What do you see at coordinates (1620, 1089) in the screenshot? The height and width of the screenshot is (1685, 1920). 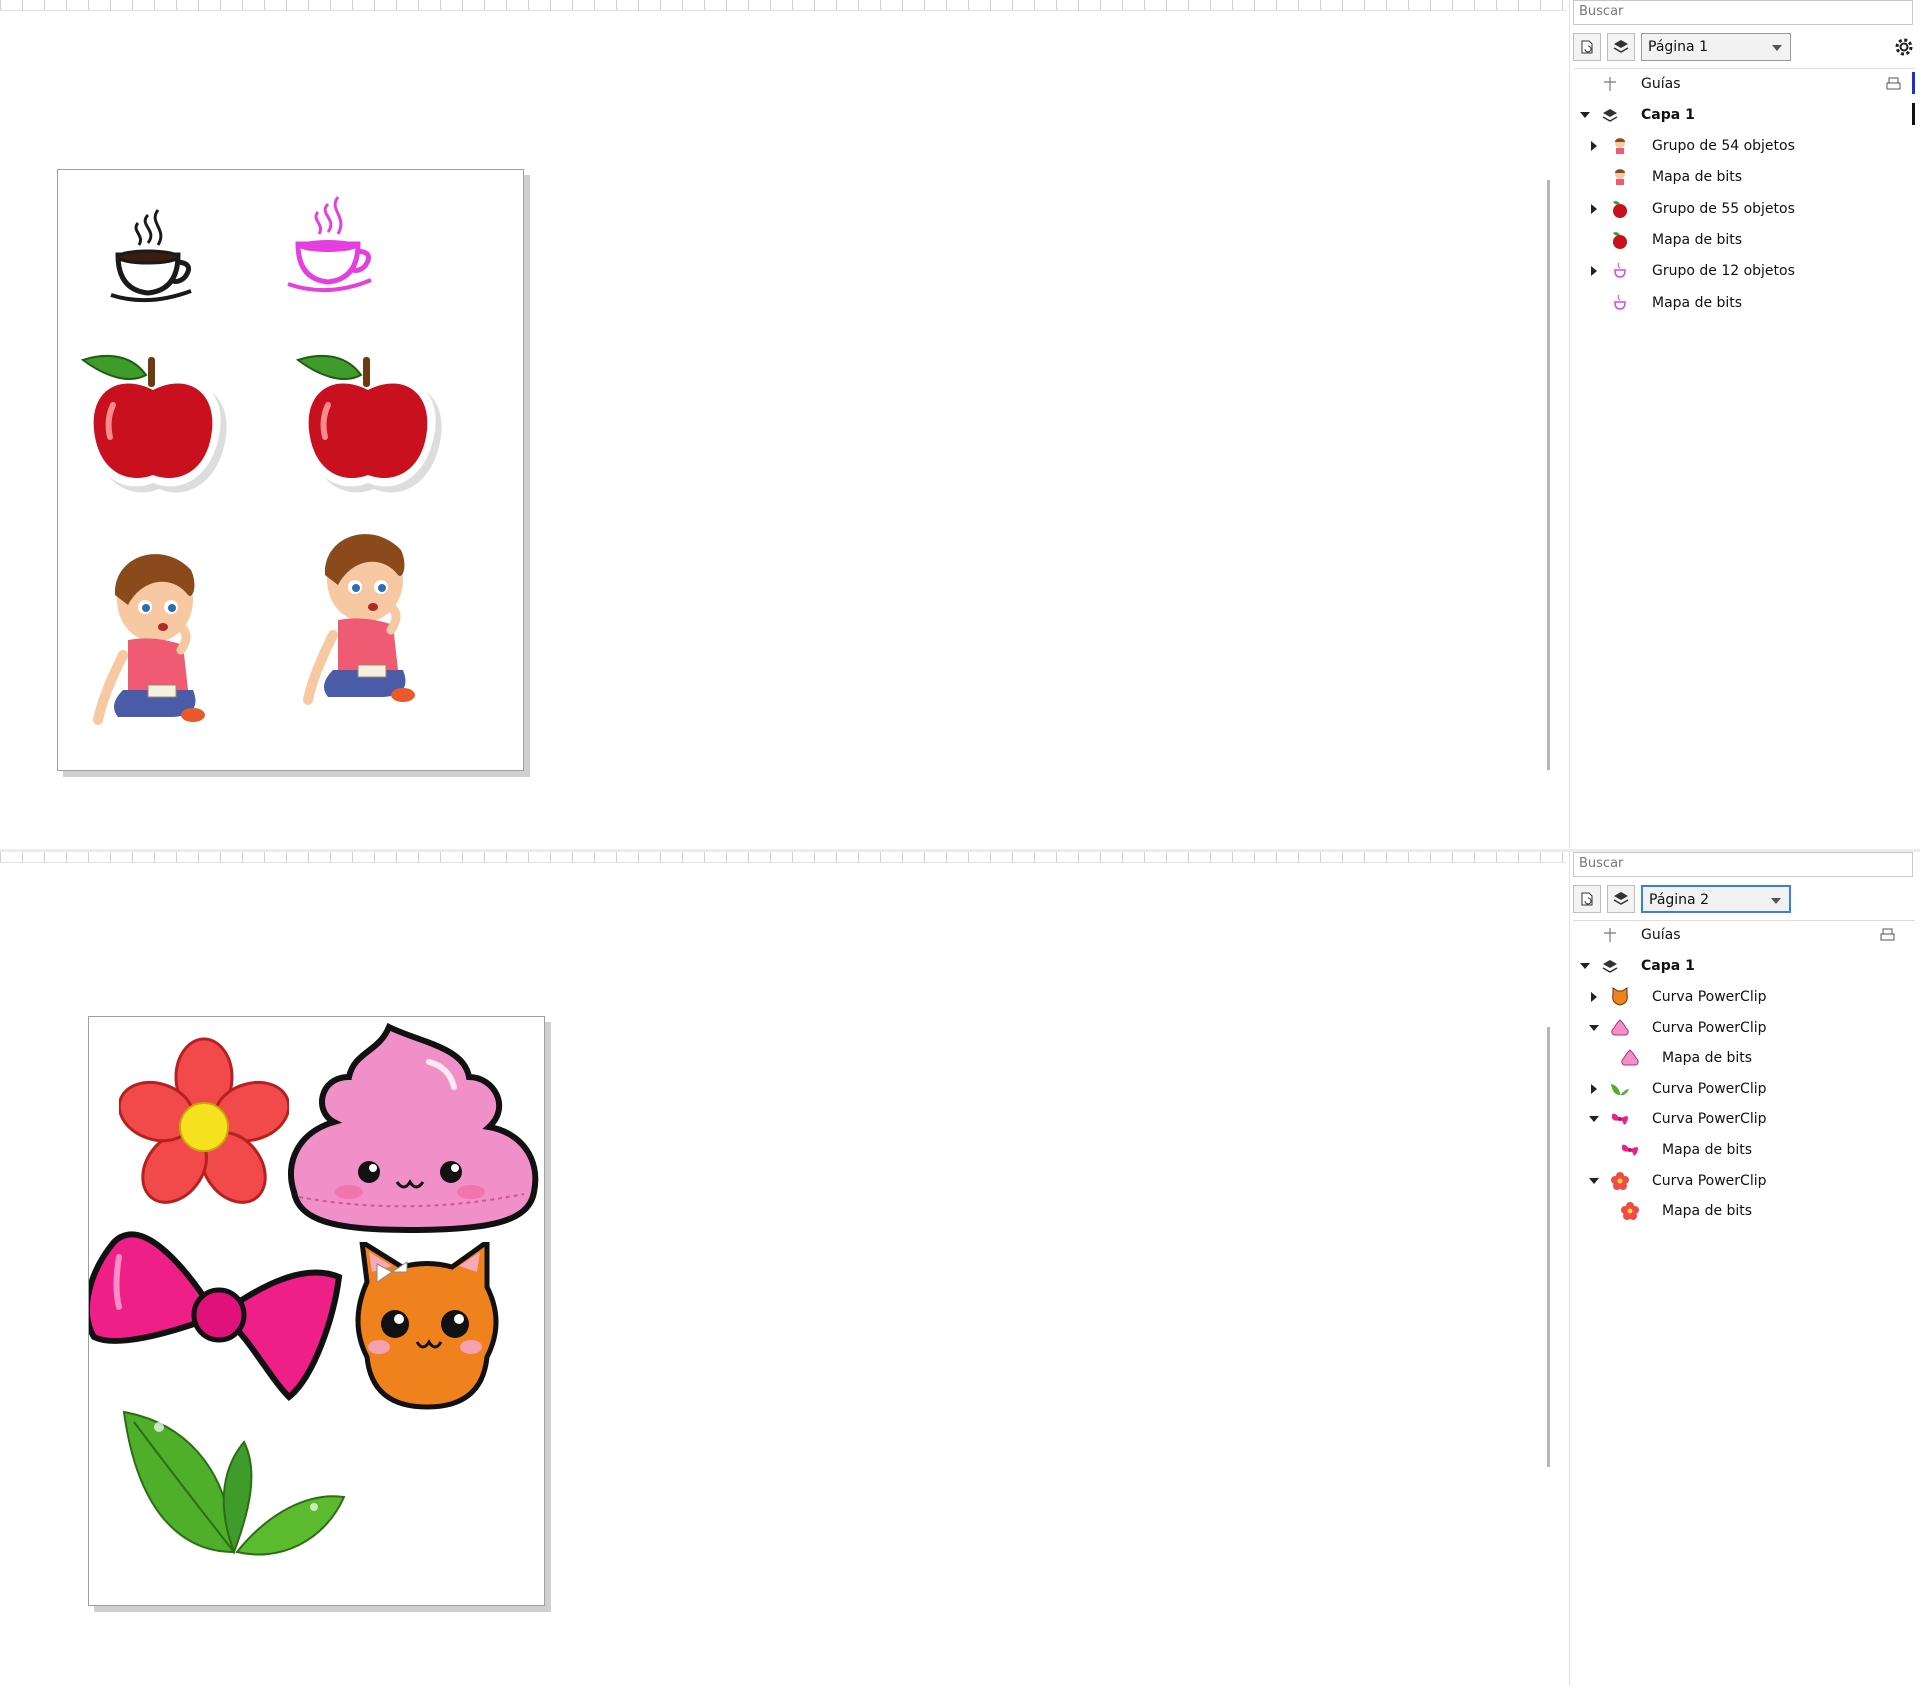 I see `leaf-icon` at bounding box center [1620, 1089].